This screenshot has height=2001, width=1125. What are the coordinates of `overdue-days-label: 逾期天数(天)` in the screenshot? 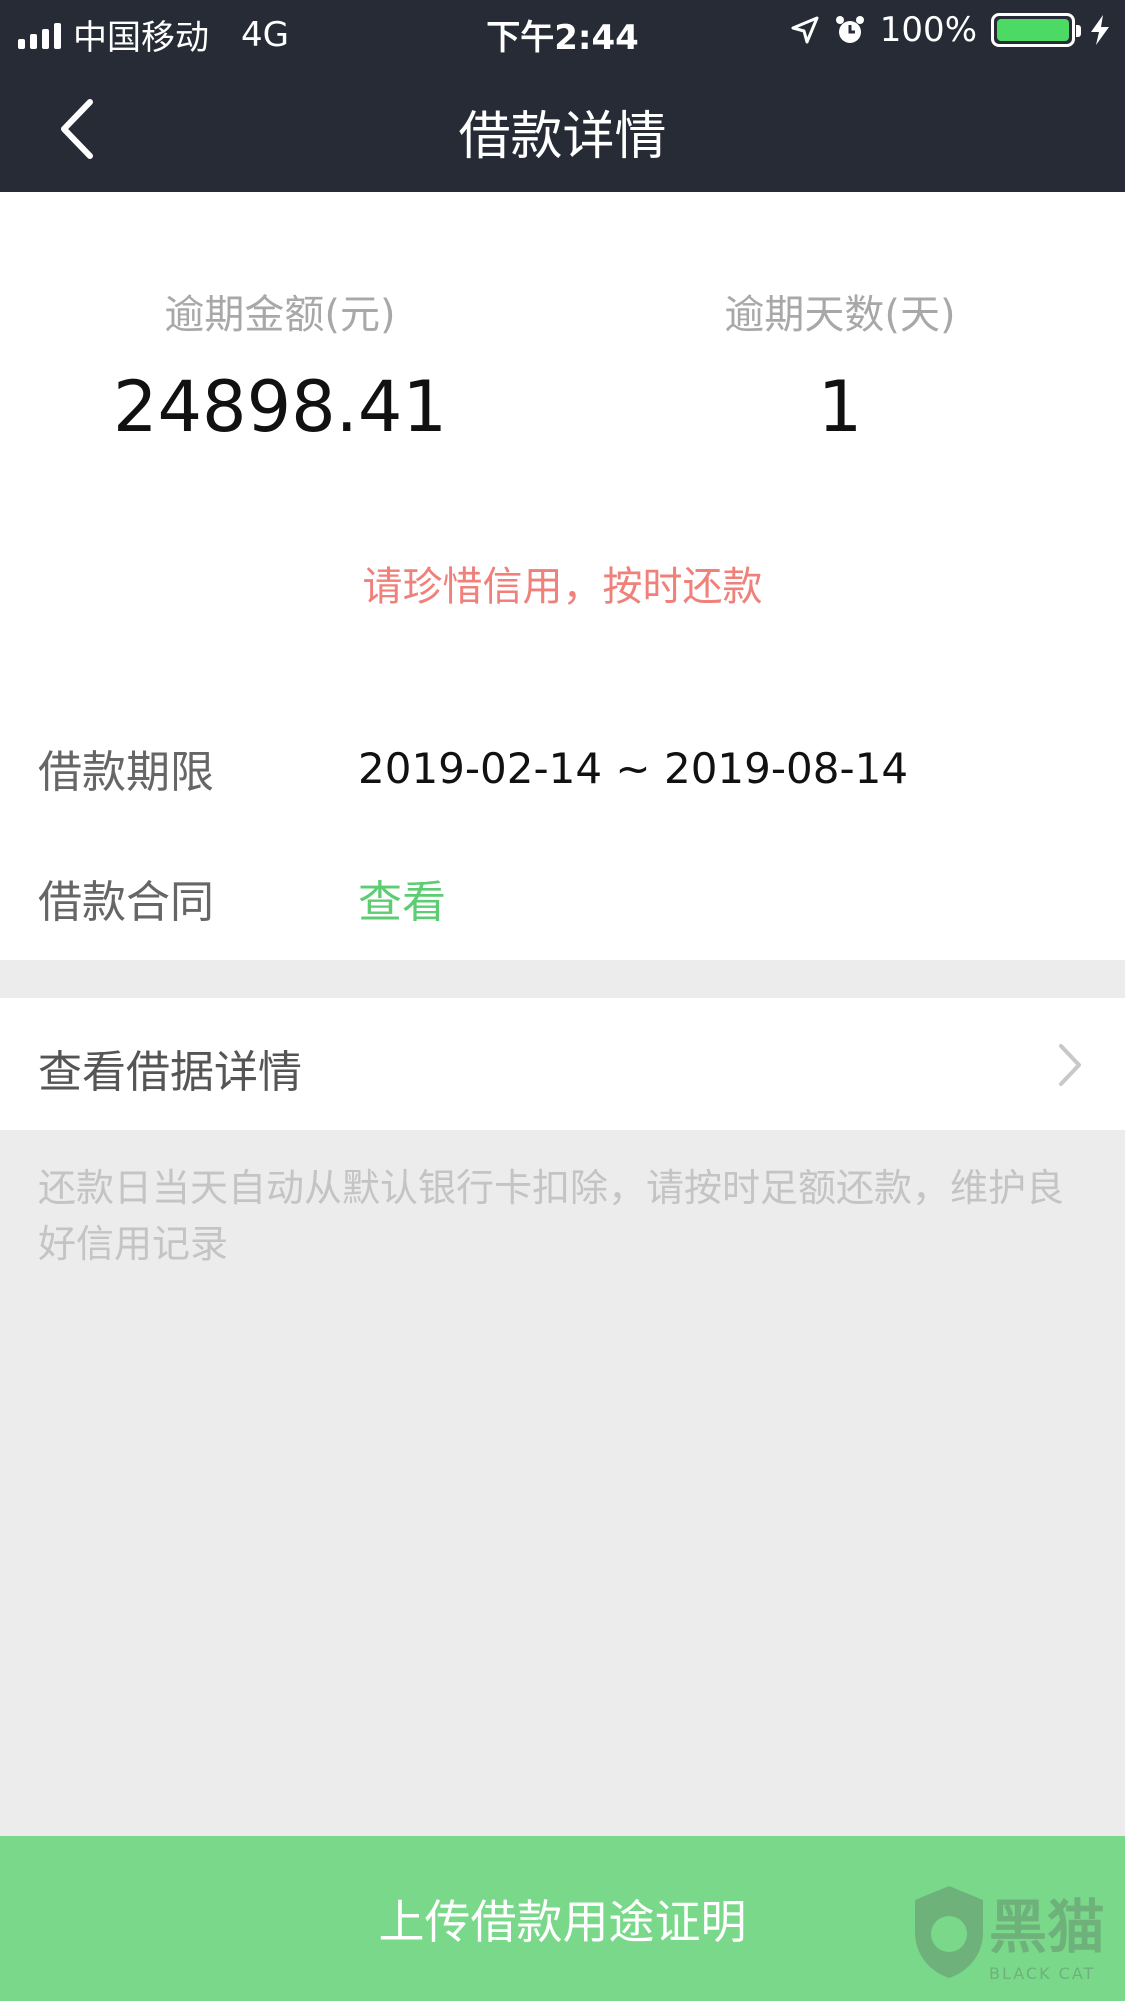 It's located at (840, 315).